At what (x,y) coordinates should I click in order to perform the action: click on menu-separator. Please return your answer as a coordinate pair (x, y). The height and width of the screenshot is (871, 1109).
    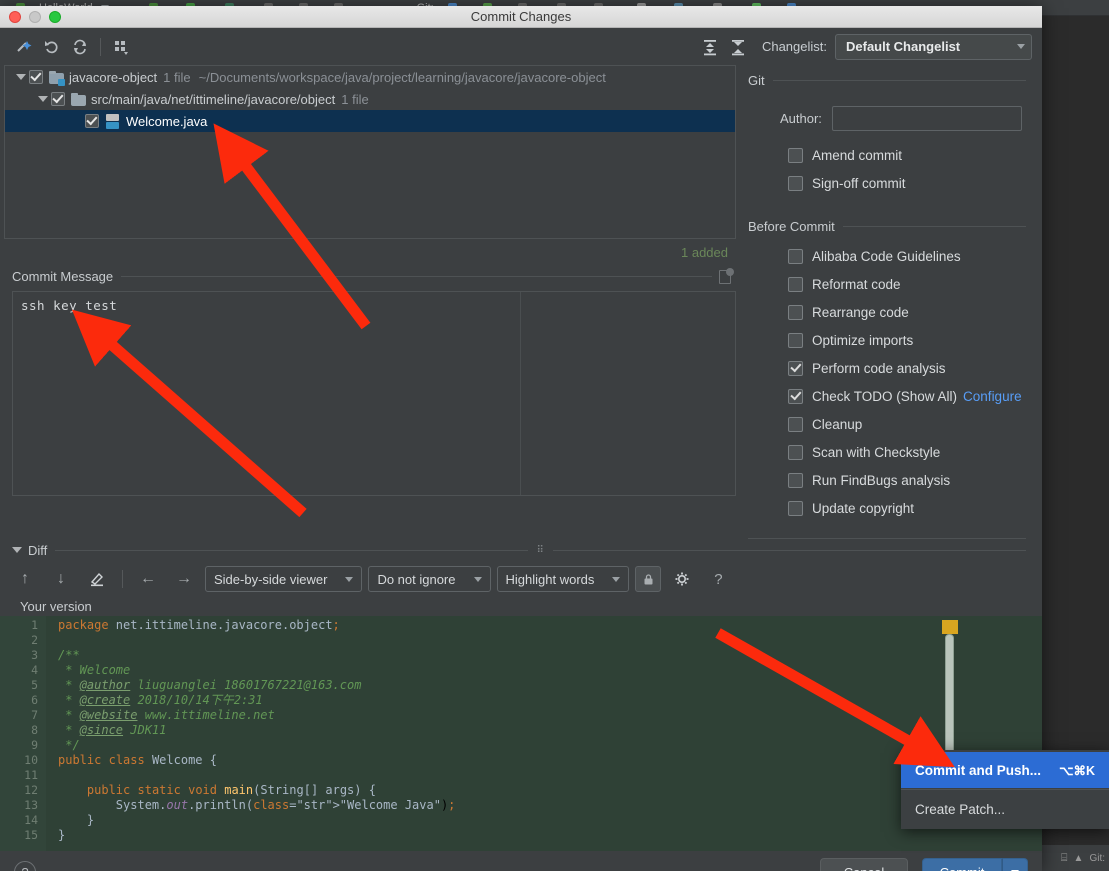
    Looking at the image, I should click on (1005, 789).